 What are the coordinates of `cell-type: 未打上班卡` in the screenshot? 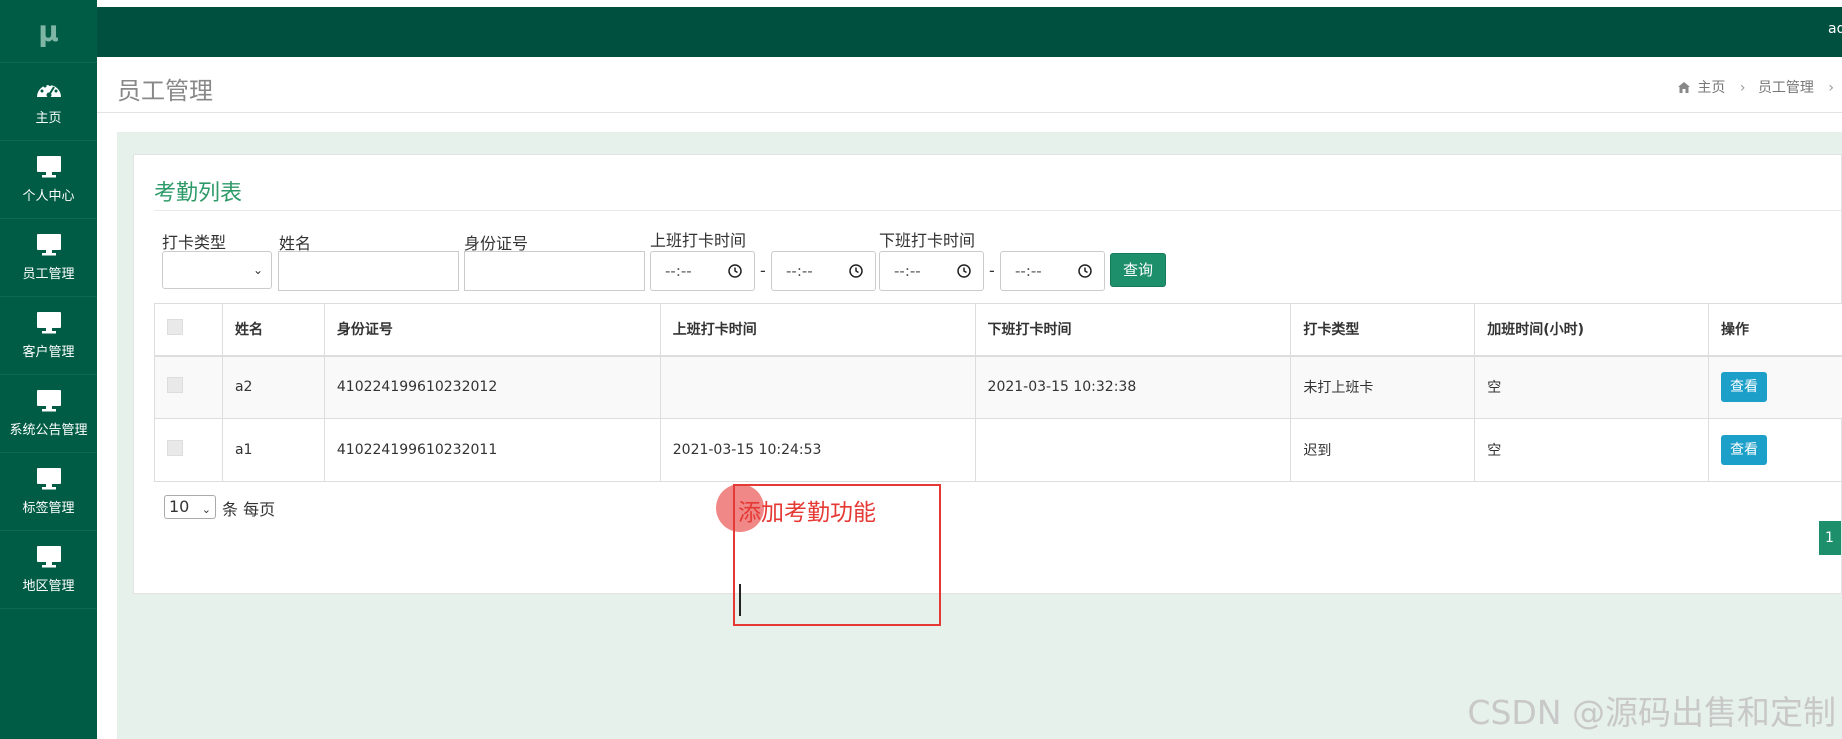 It's located at (1383, 387).